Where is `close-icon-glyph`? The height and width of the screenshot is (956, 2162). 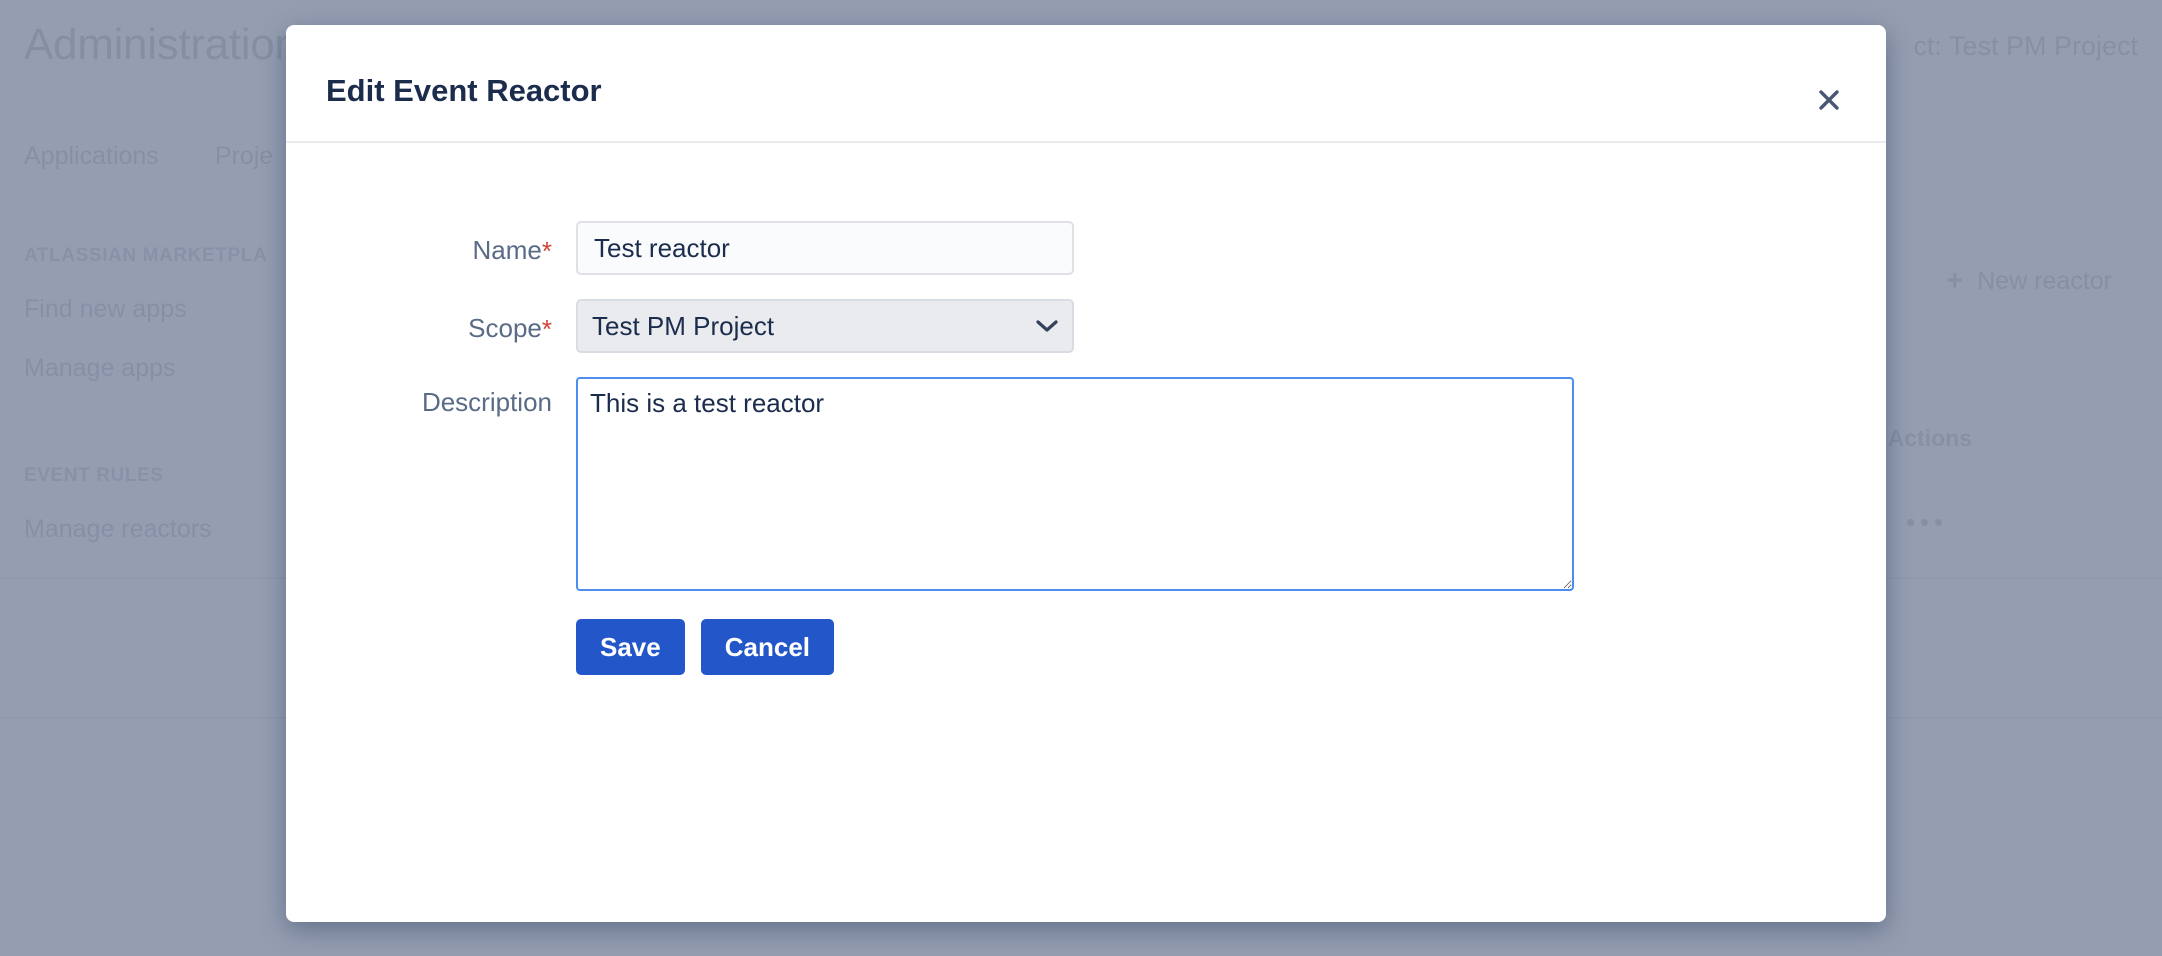
close-icon-glyph is located at coordinates (1829, 100).